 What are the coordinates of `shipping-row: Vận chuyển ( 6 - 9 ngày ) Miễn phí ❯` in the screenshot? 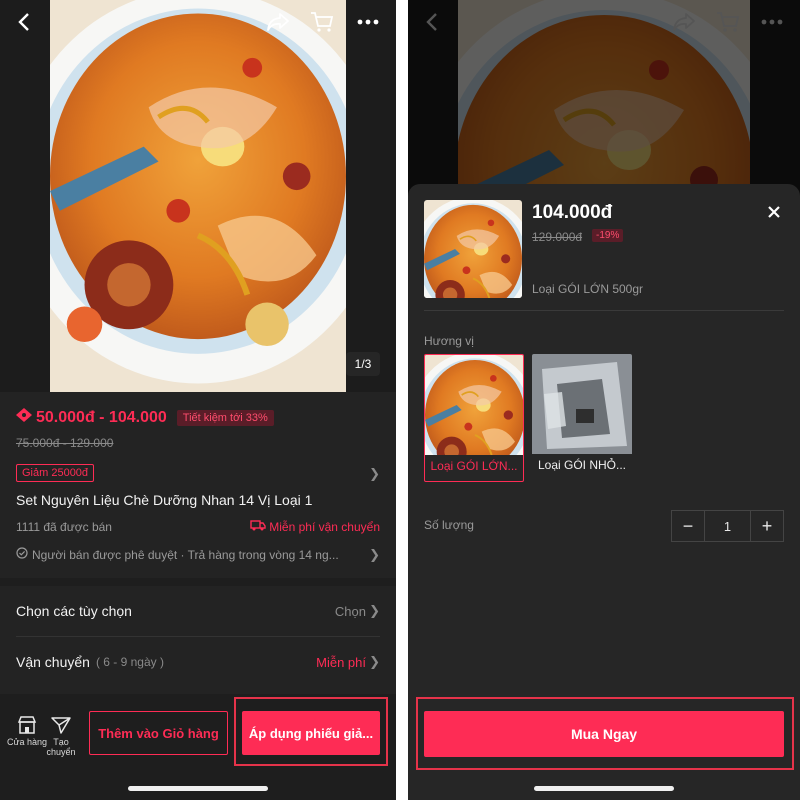 It's located at (198, 662).